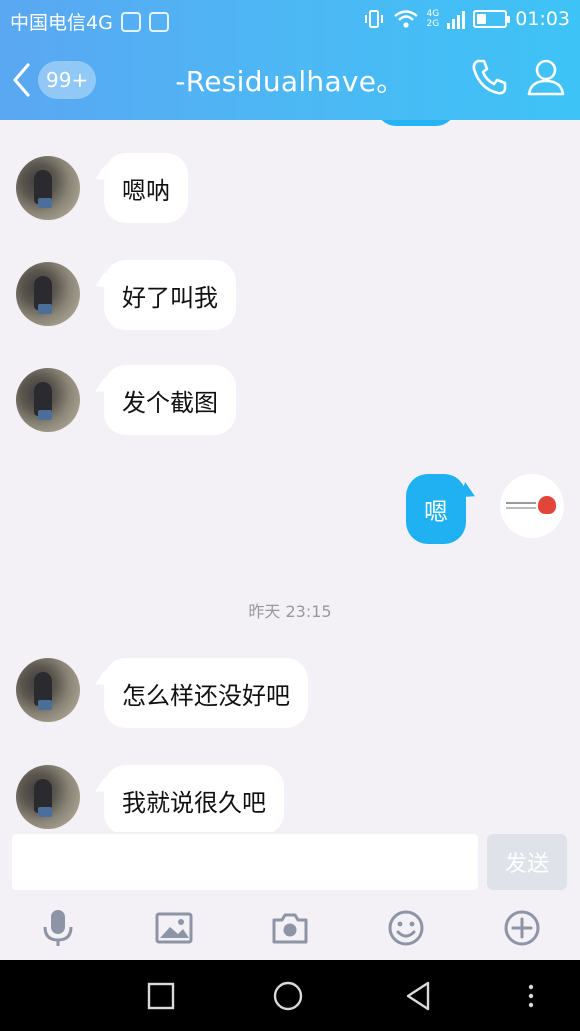 The width and height of the screenshot is (580, 1031). I want to click on message-bubble: 好了叫我, so click(170, 295).